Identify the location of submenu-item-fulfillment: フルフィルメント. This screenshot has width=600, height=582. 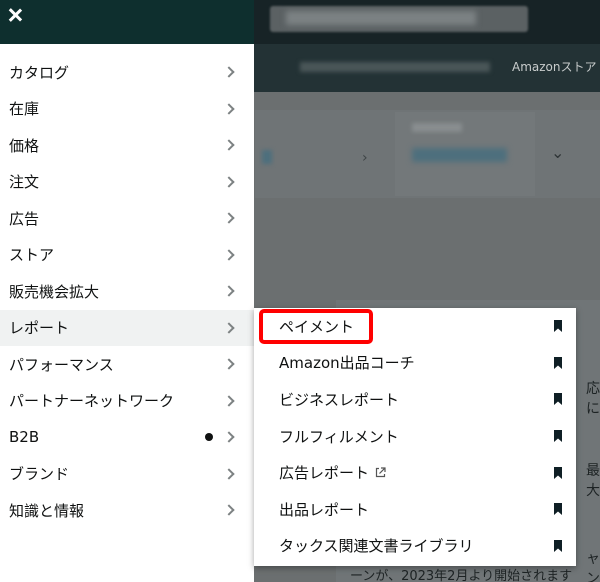
(415, 436).